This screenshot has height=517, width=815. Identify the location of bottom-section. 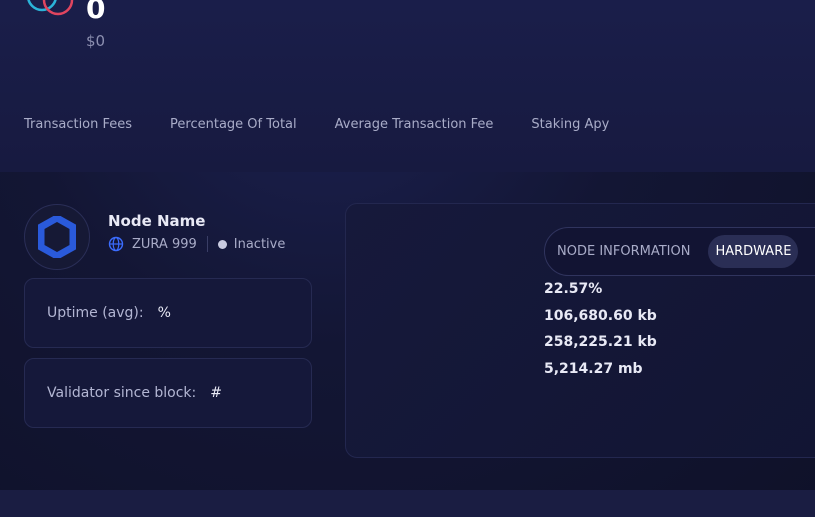
(407, 503).